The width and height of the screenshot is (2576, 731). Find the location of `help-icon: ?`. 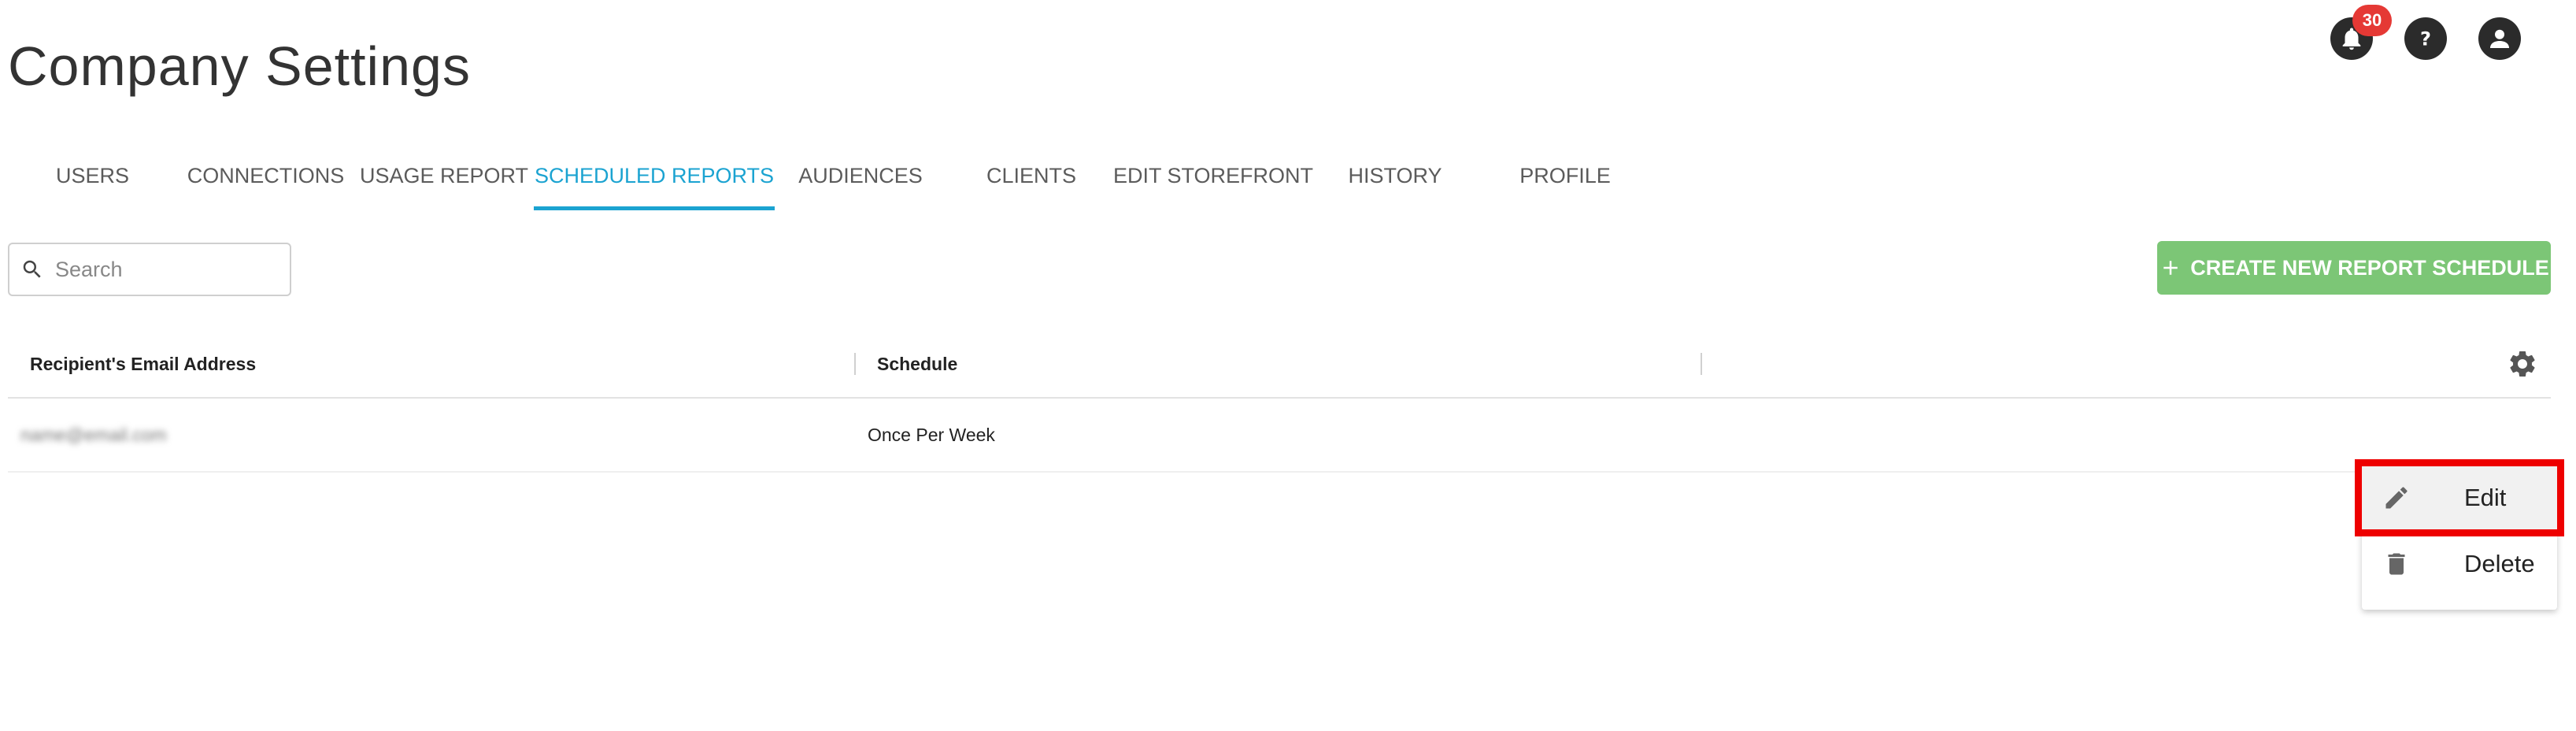

help-icon: ? is located at coordinates (2425, 39).